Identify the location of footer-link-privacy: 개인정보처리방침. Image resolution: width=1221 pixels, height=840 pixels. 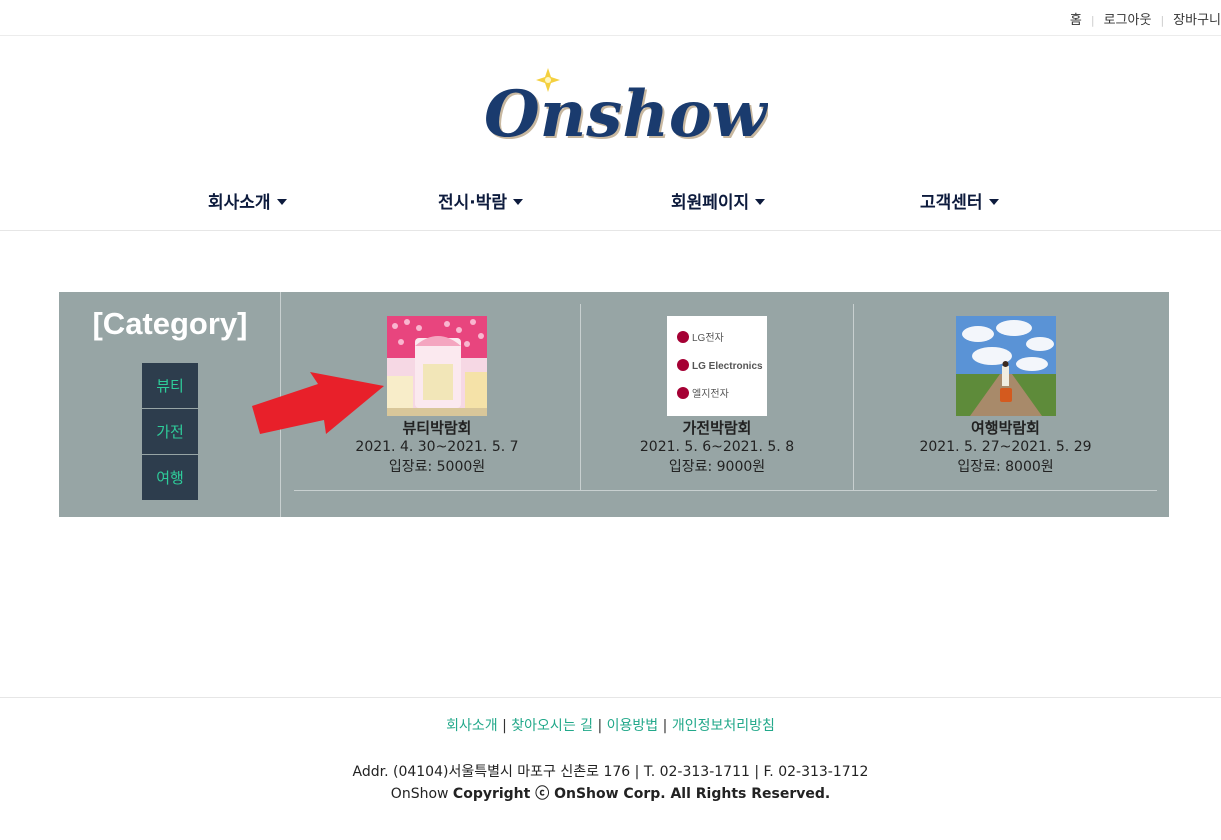
(723, 726).